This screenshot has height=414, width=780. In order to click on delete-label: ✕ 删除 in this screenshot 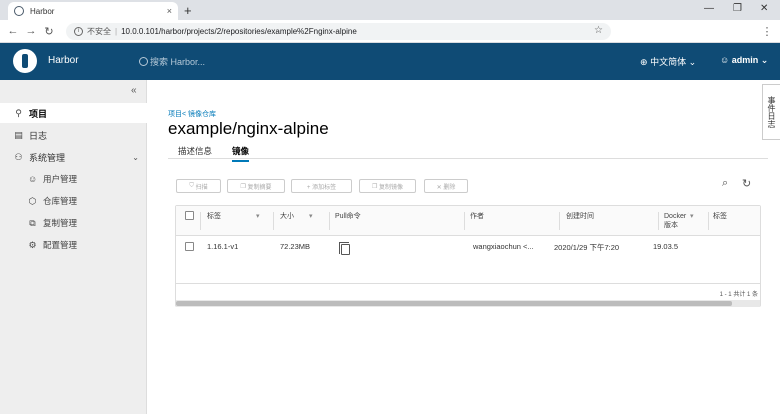, I will do `click(446, 187)`.